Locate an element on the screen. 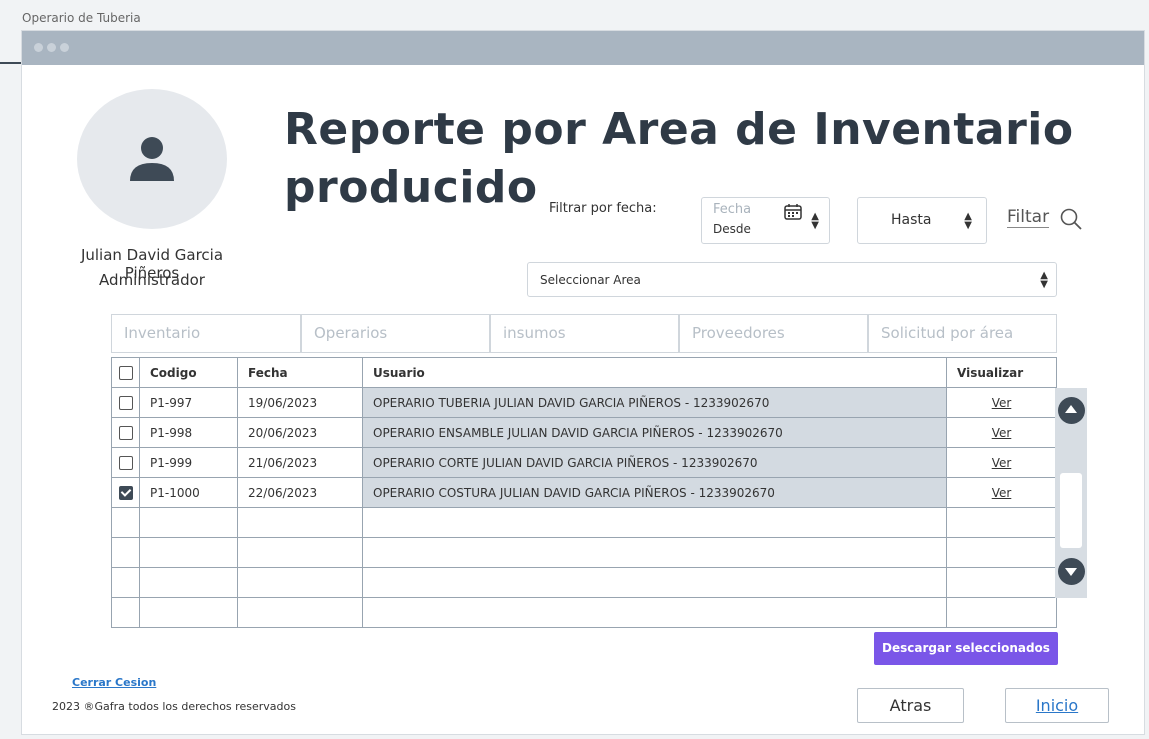 The height and width of the screenshot is (739, 1149). download-selected-button: Descargar seleccionados is located at coordinates (966, 648).